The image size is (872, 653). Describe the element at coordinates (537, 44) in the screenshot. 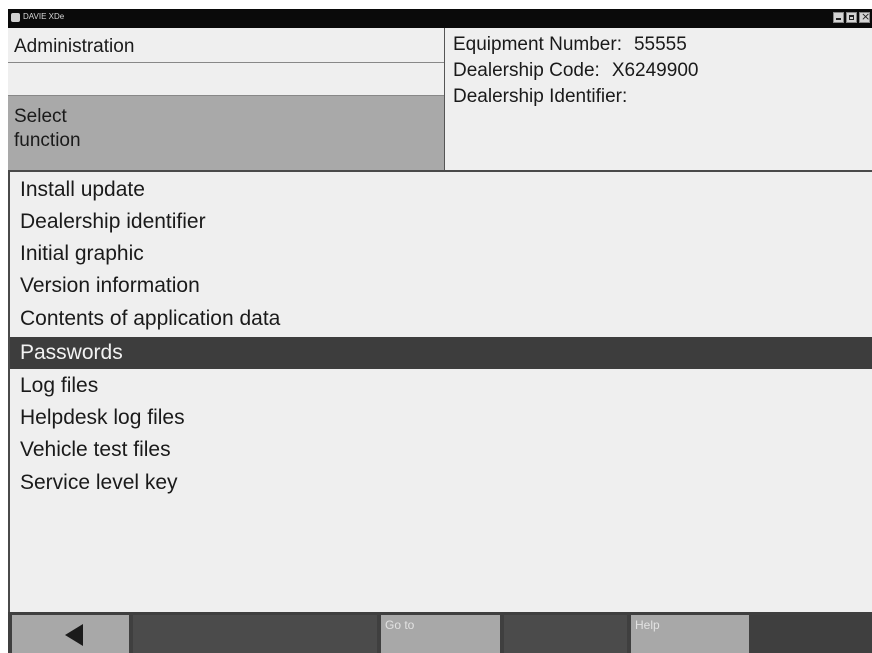

I see `equipment-number-label: Equipment Number:` at that location.